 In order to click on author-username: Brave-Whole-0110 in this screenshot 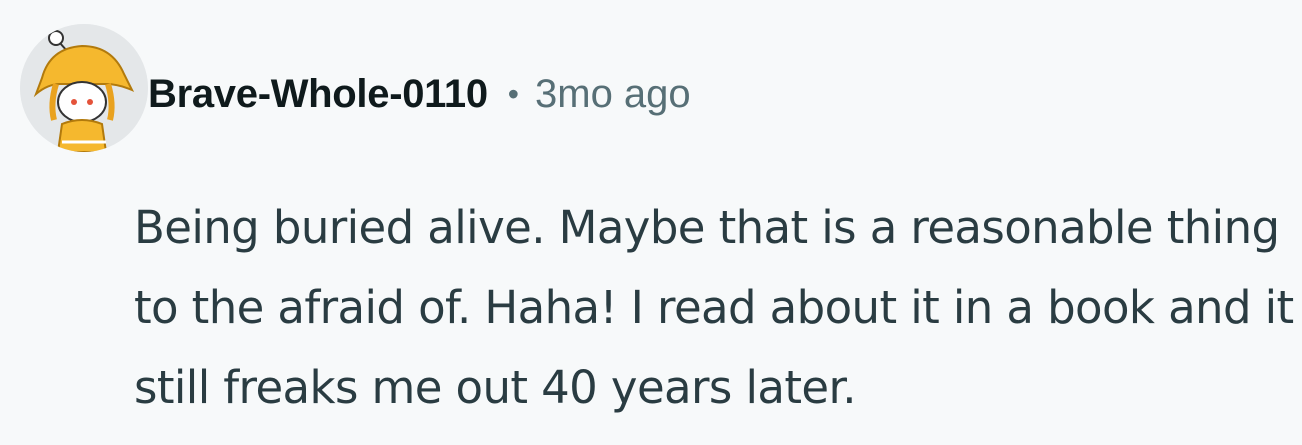, I will do `click(318, 94)`.